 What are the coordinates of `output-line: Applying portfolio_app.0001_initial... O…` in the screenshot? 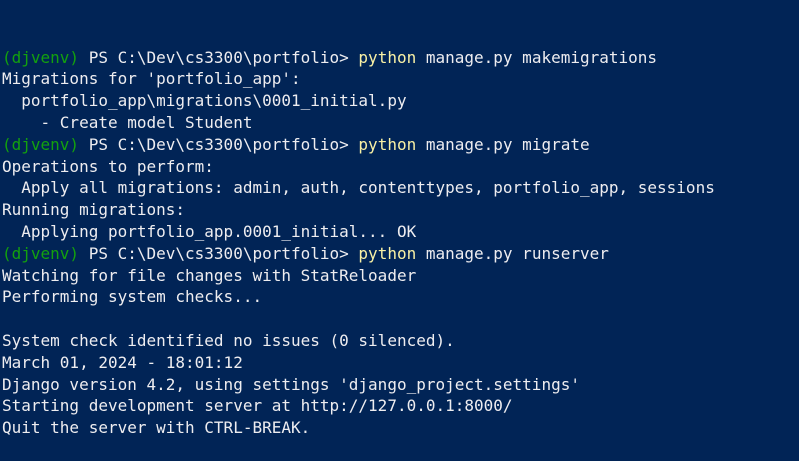 It's located at (209, 231).